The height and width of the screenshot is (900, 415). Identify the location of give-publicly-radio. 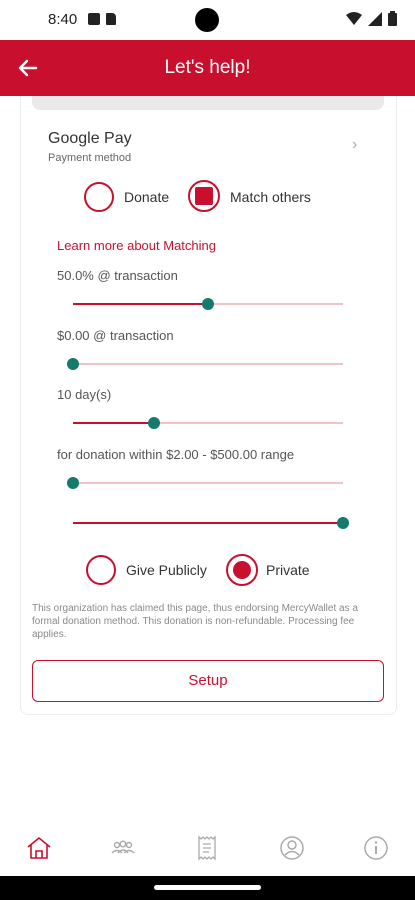
(101, 570).